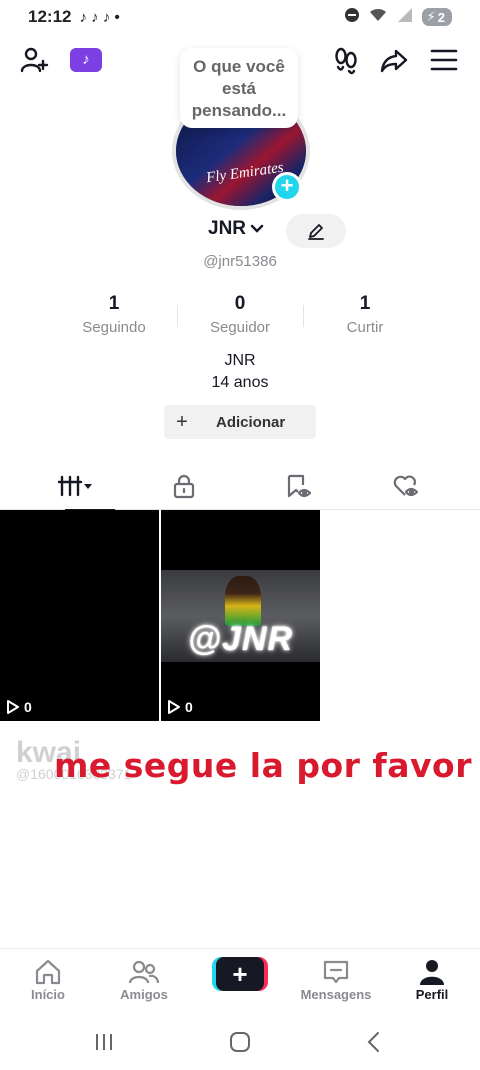 The image size is (480, 1070). What do you see at coordinates (34, 60) in the screenshot?
I see `add-friend-icon` at bounding box center [34, 60].